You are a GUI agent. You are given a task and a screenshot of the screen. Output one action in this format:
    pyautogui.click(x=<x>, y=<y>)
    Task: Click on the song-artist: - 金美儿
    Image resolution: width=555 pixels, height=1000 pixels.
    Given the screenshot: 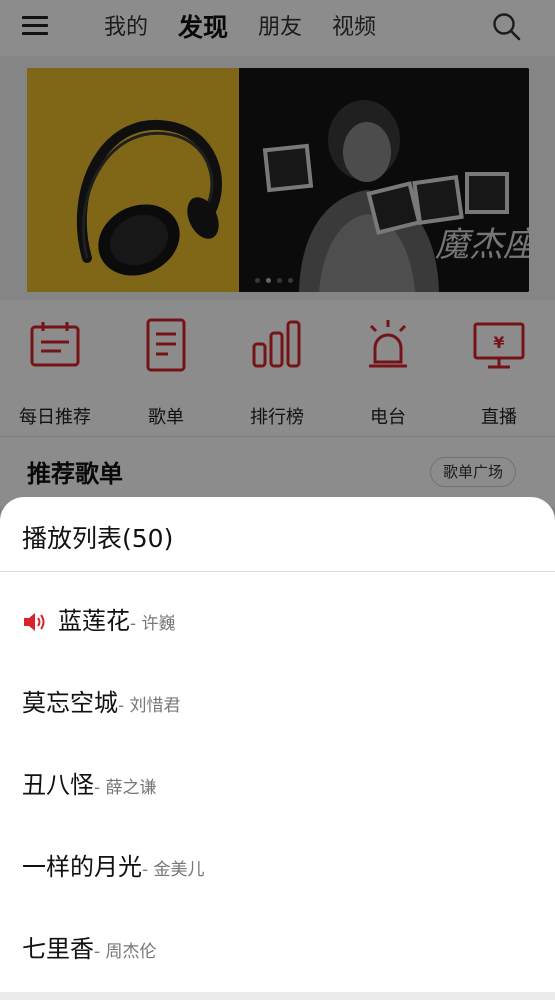 What is the action you would take?
    pyautogui.click(x=173, y=870)
    